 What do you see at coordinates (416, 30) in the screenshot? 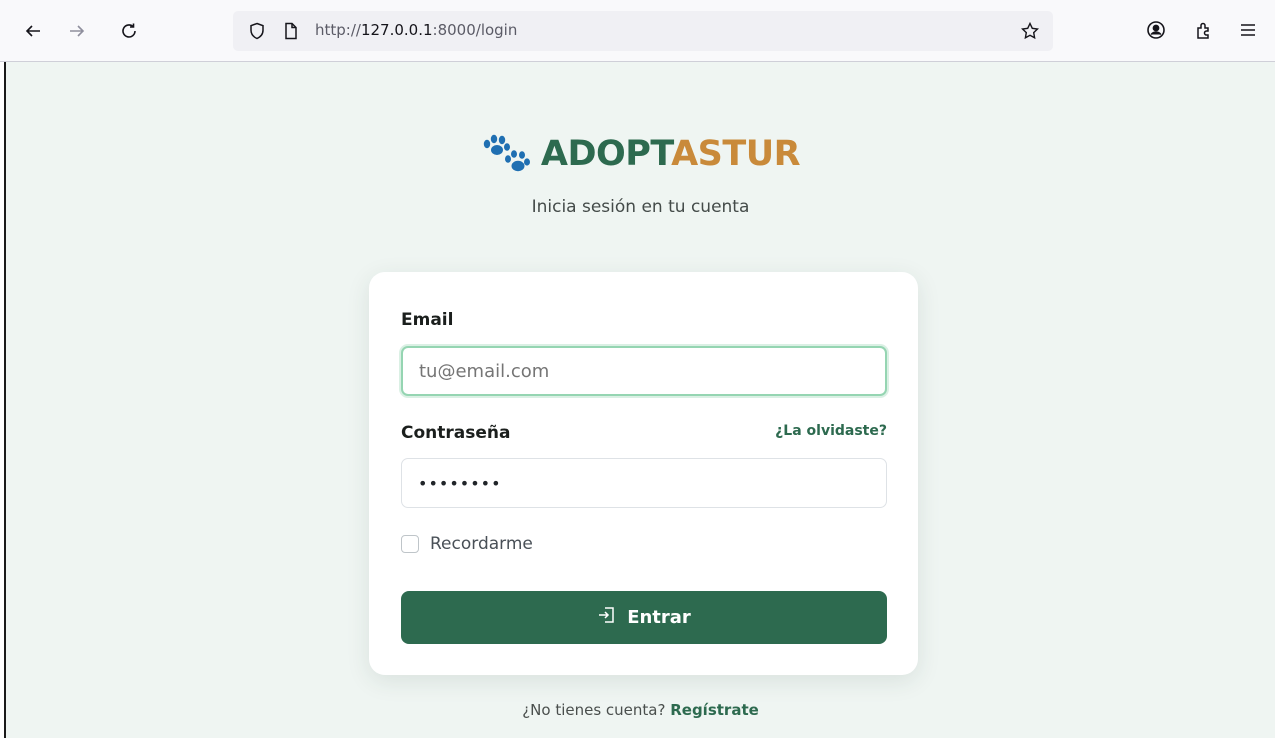
I see `url-text: http://127.0.0.1:8000/login` at bounding box center [416, 30].